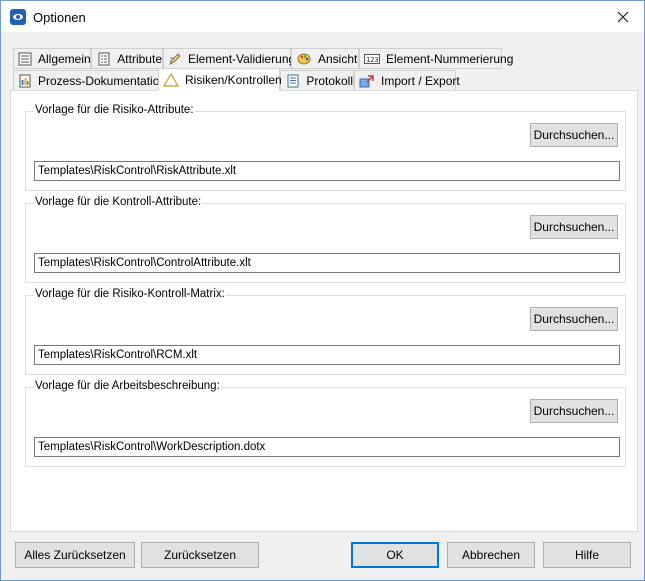 Image resolution: width=645 pixels, height=581 pixels. I want to click on tab-protokoll: Protokoll, so click(317, 80).